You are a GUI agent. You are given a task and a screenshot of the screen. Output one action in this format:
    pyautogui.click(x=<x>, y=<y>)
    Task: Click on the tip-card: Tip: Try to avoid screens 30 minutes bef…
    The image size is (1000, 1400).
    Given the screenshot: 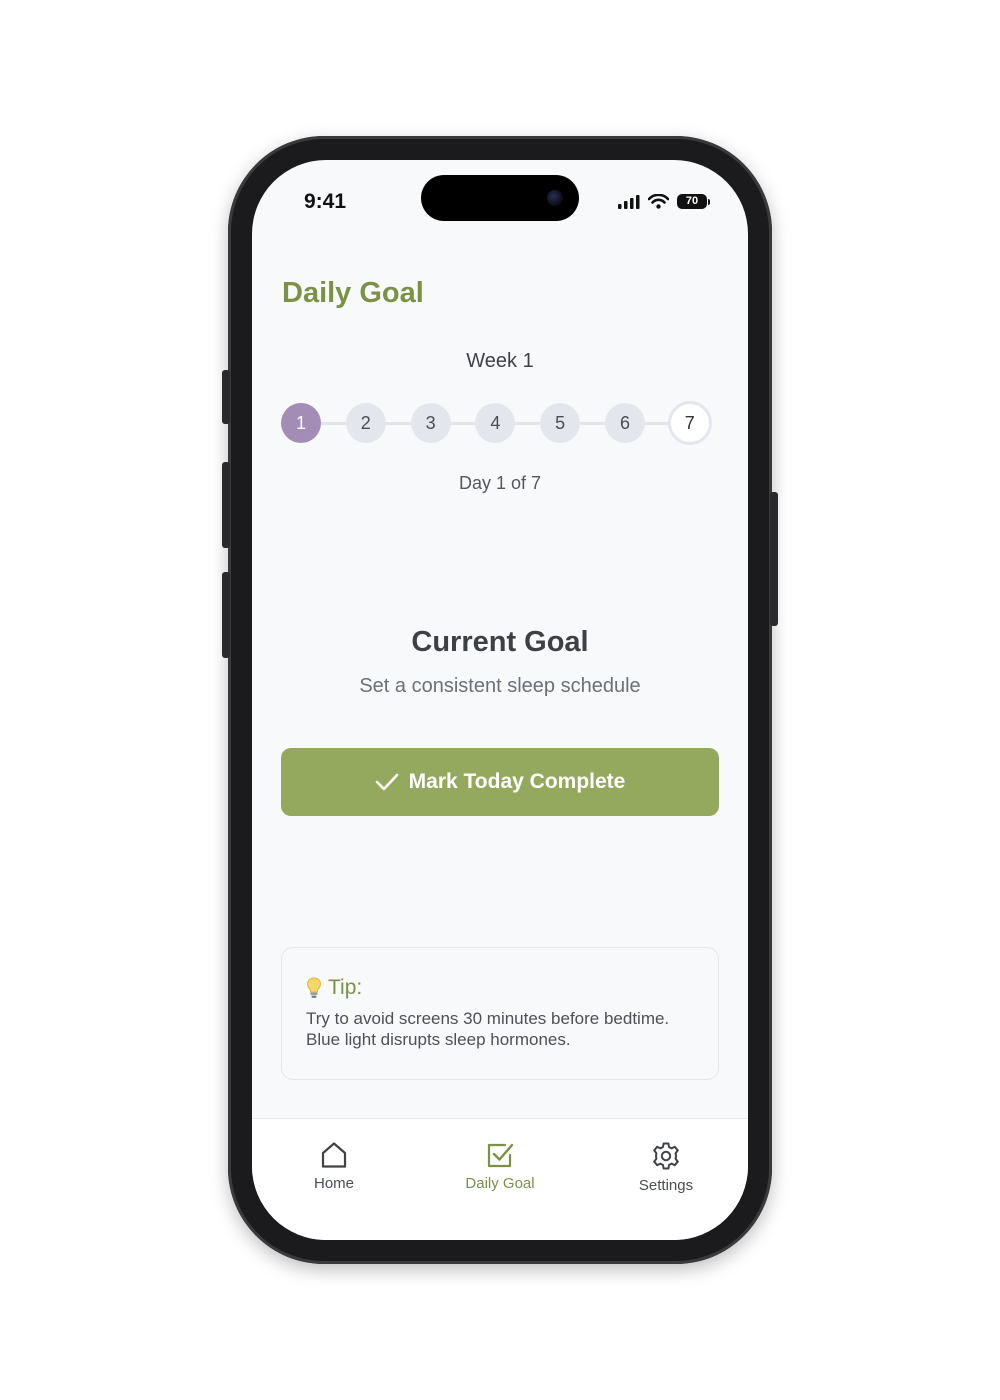 What is the action you would take?
    pyautogui.click(x=500, y=1013)
    